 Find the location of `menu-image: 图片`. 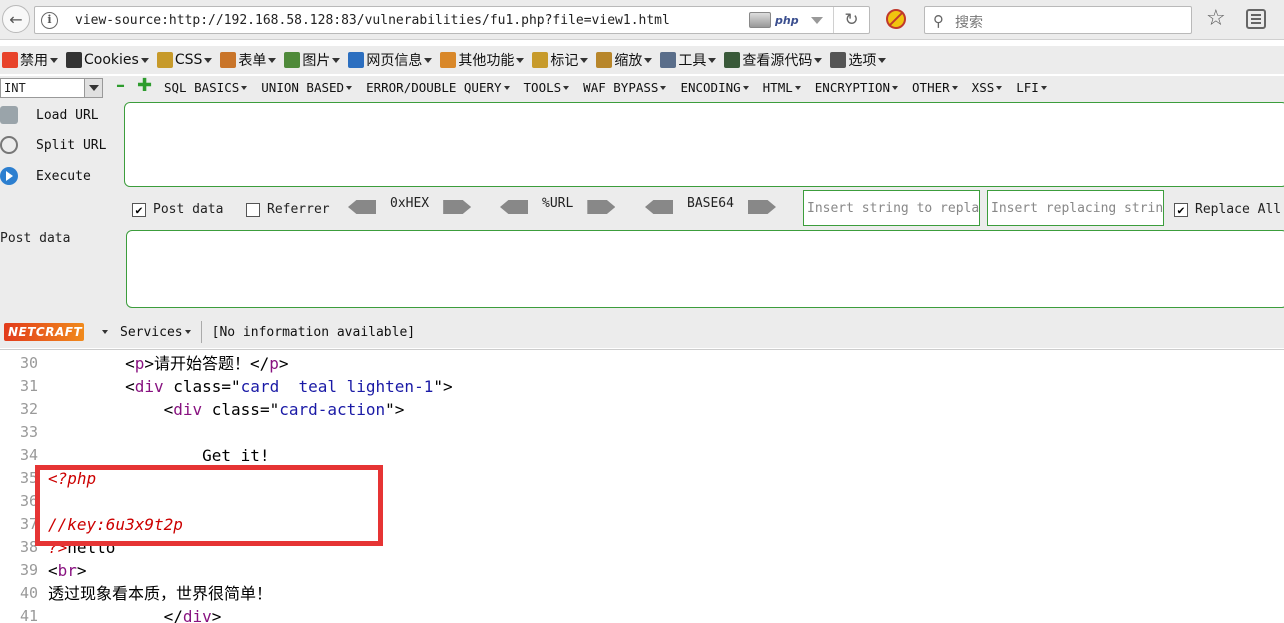

menu-image: 图片 is located at coordinates (314, 60).